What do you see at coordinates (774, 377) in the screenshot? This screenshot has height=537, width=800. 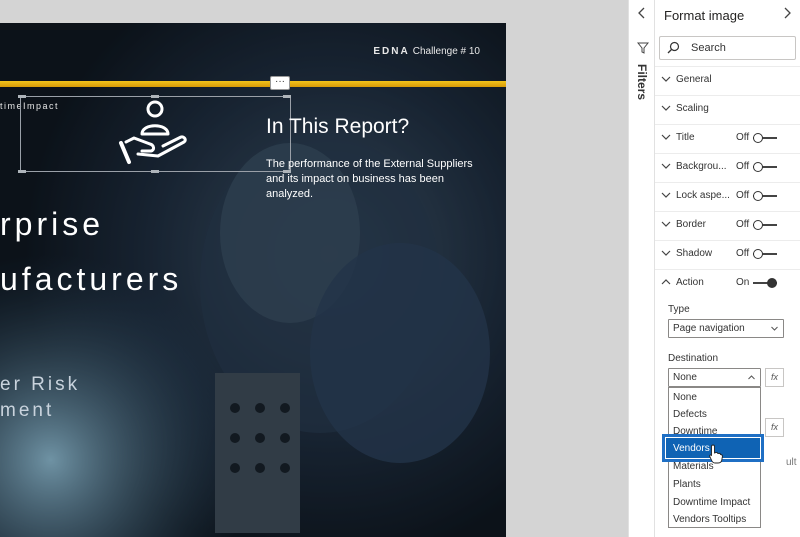 I see `destination-fx-button: fx` at bounding box center [774, 377].